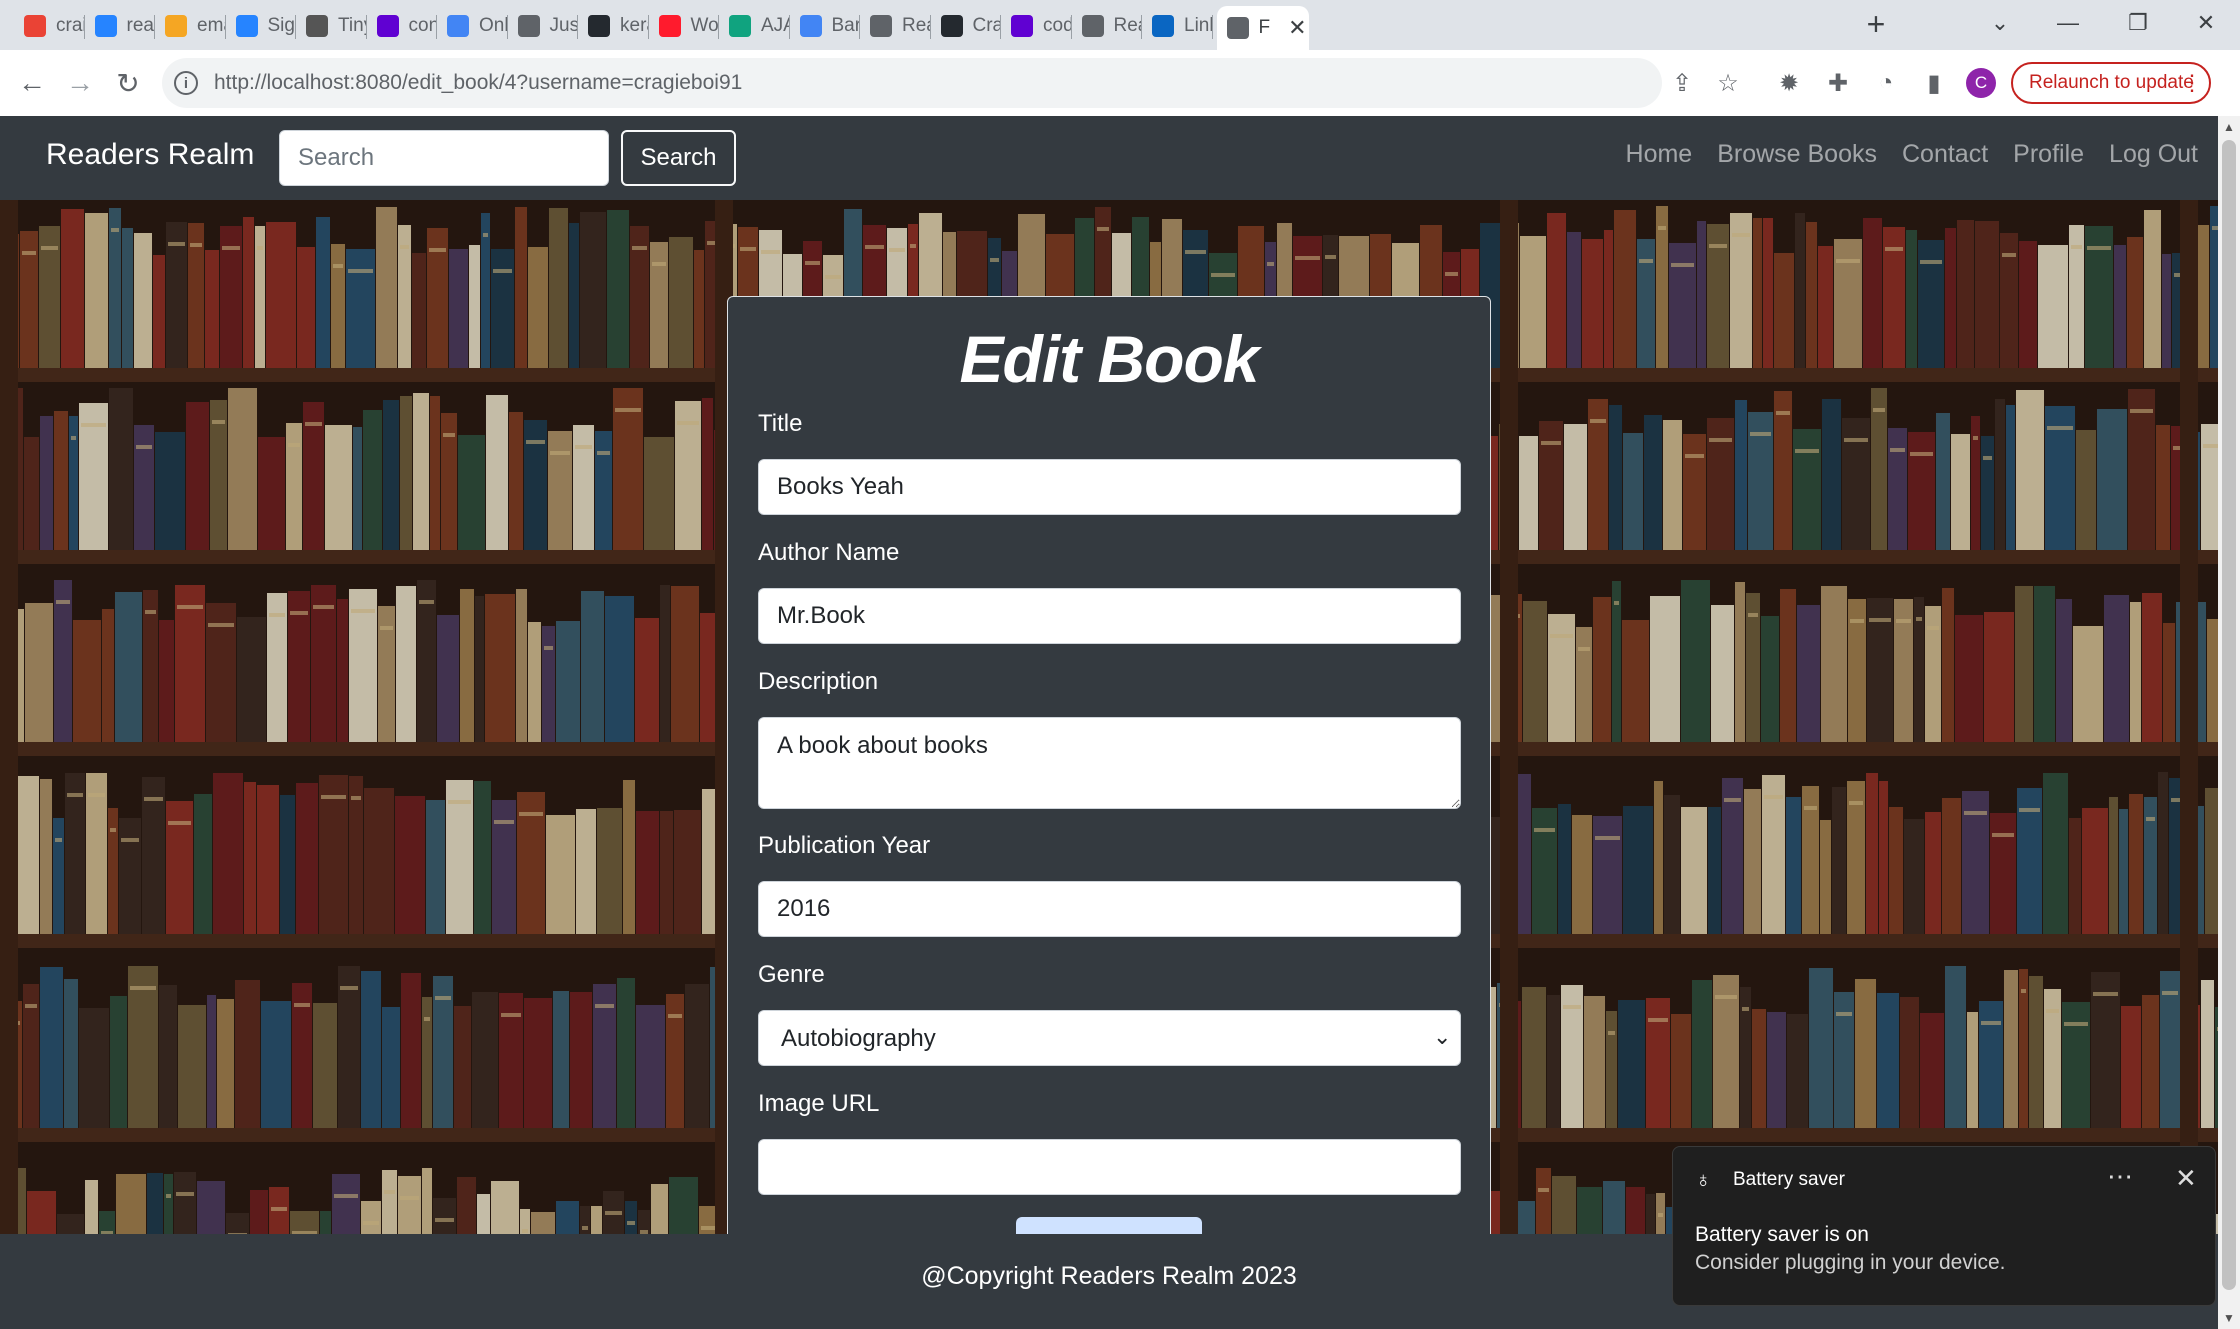 Image resolution: width=2240 pixels, height=1329 pixels. Describe the element at coordinates (1109, 1167) in the screenshot. I see `image-url-input` at that location.